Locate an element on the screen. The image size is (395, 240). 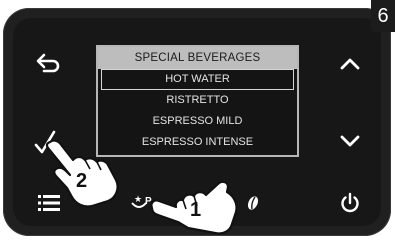
menu-item-hot-water: HOT WATER is located at coordinates (197, 79).